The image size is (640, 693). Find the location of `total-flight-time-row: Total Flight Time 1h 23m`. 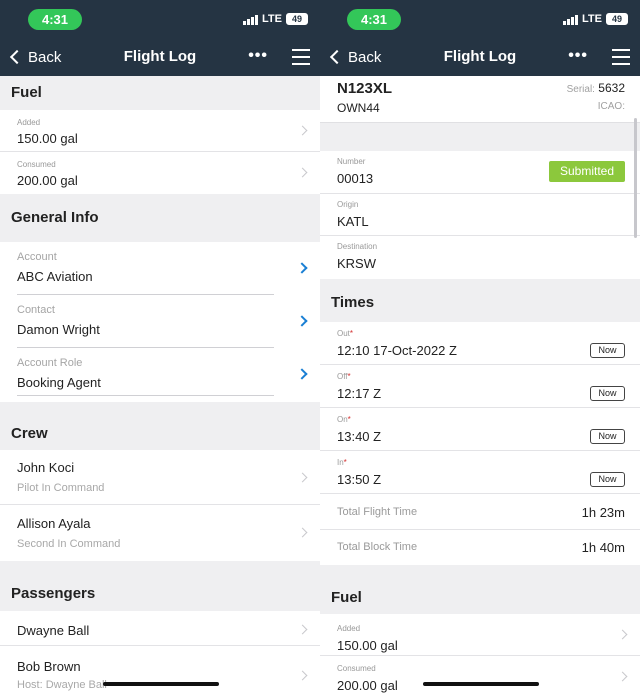

total-flight-time-row: Total Flight Time 1h 23m is located at coordinates (480, 512).